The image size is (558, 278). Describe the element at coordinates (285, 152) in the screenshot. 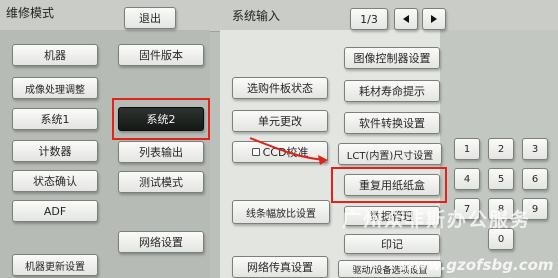

I see `ccd-calibration-label: CCD校准` at that location.